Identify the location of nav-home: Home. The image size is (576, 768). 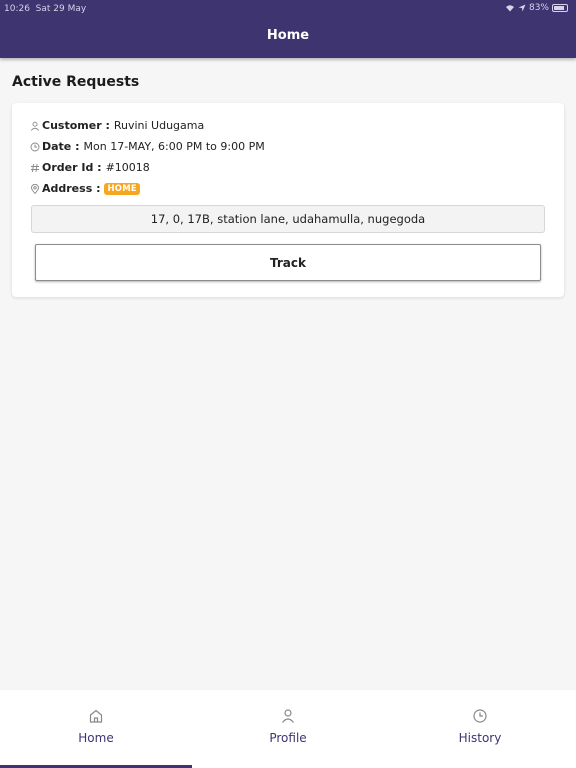
(96, 729).